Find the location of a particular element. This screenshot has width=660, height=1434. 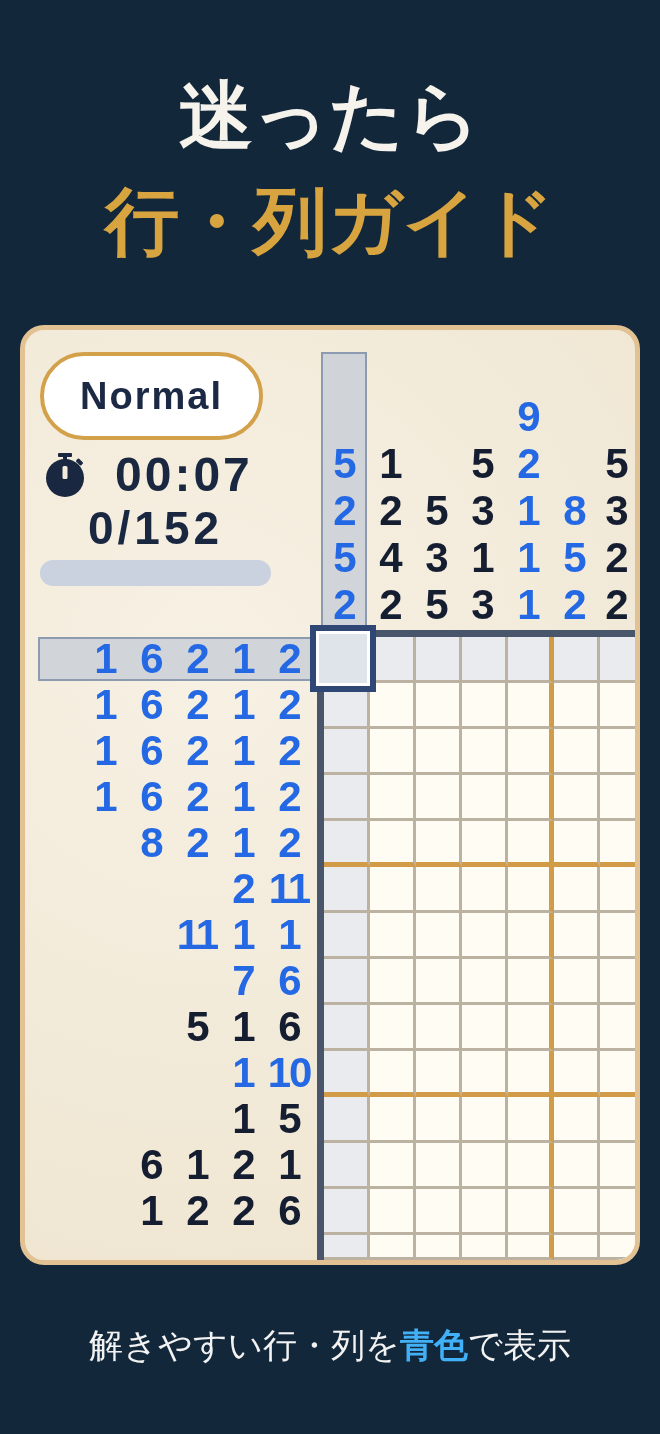

clue-number: 11 is located at coordinates (197, 935).